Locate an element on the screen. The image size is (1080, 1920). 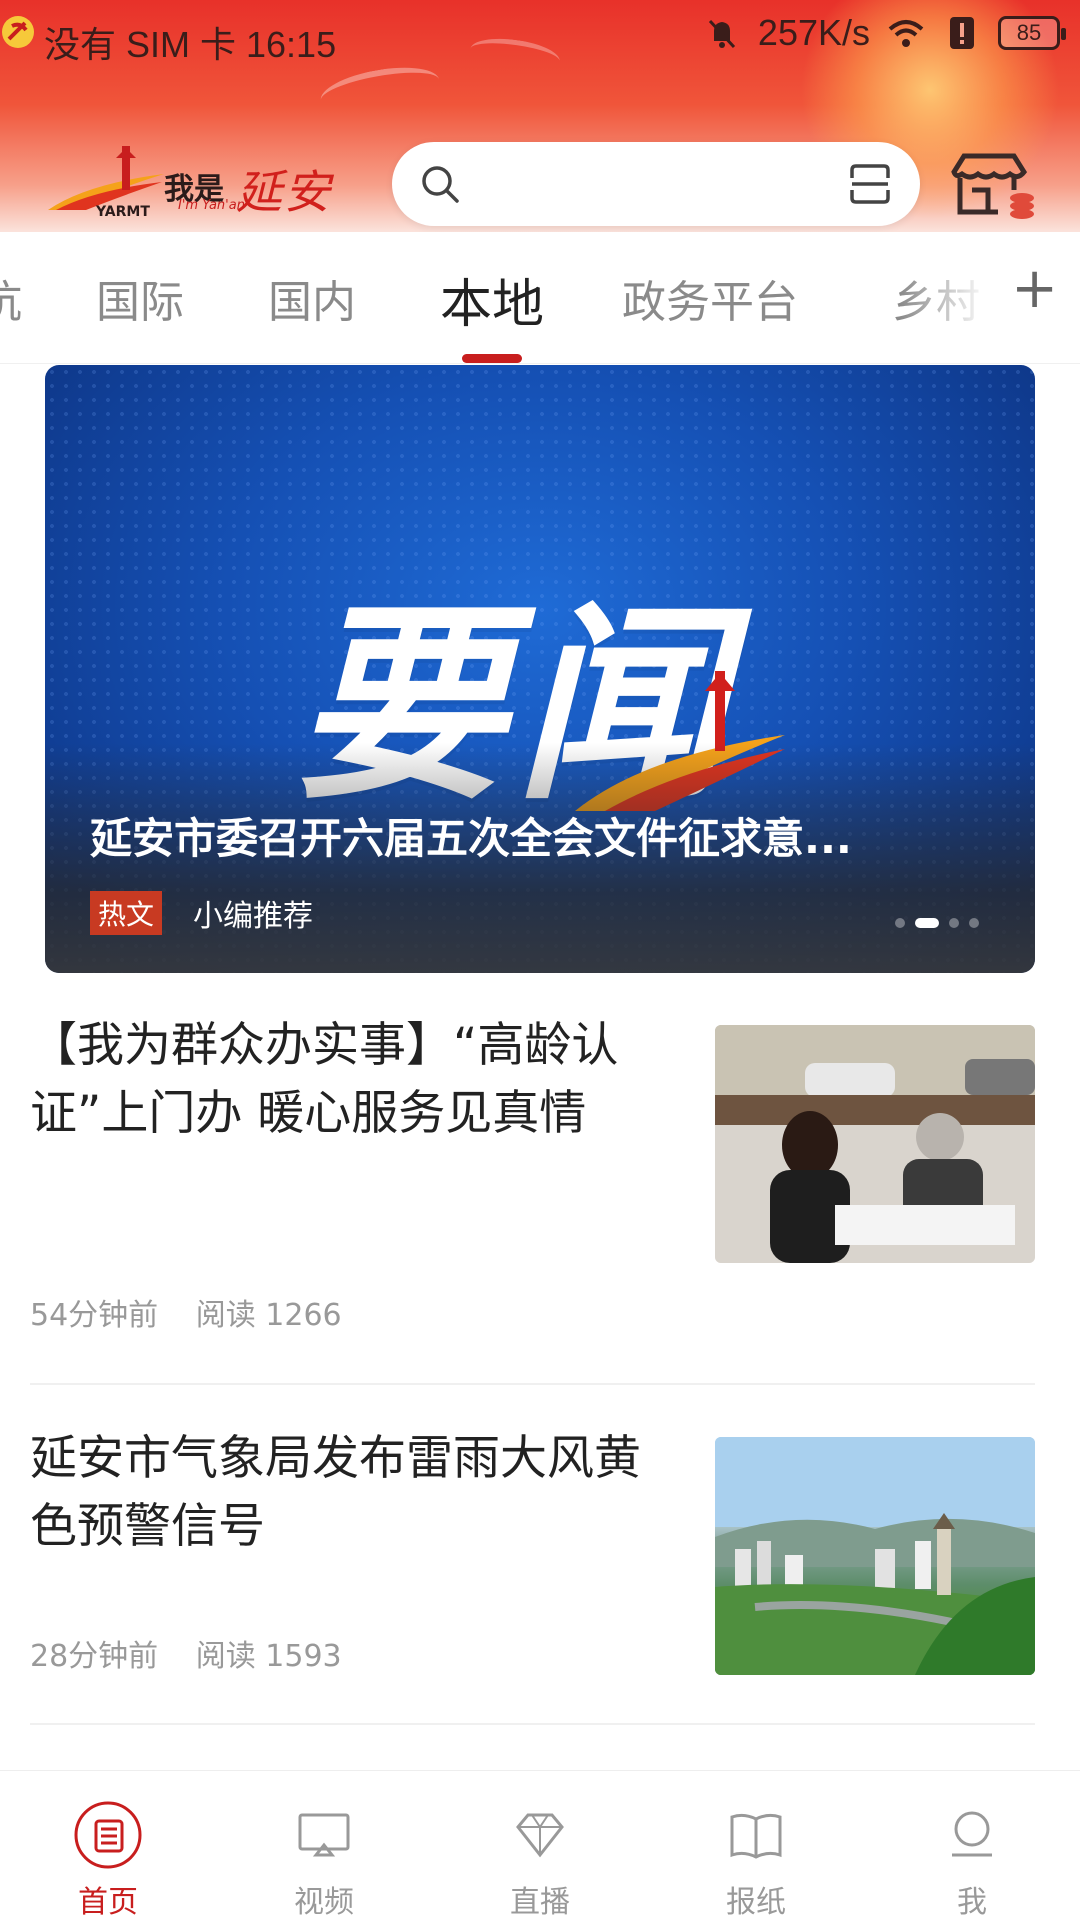
user-icon is located at coordinates (972, 1834).